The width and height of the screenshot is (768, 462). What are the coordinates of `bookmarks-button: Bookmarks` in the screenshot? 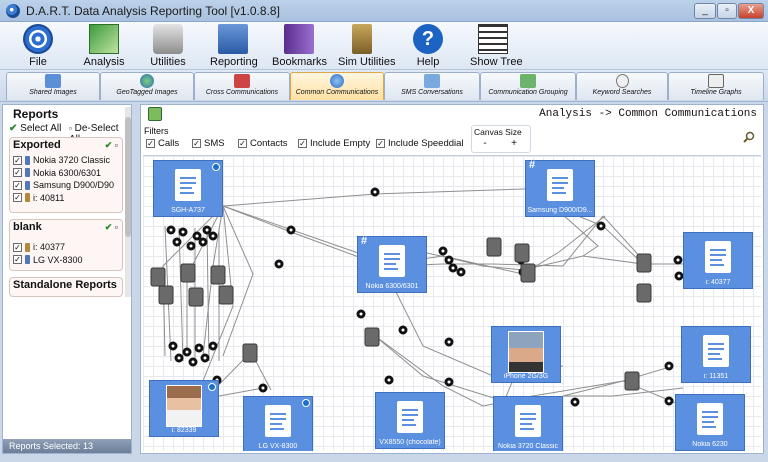 It's located at (299, 47).